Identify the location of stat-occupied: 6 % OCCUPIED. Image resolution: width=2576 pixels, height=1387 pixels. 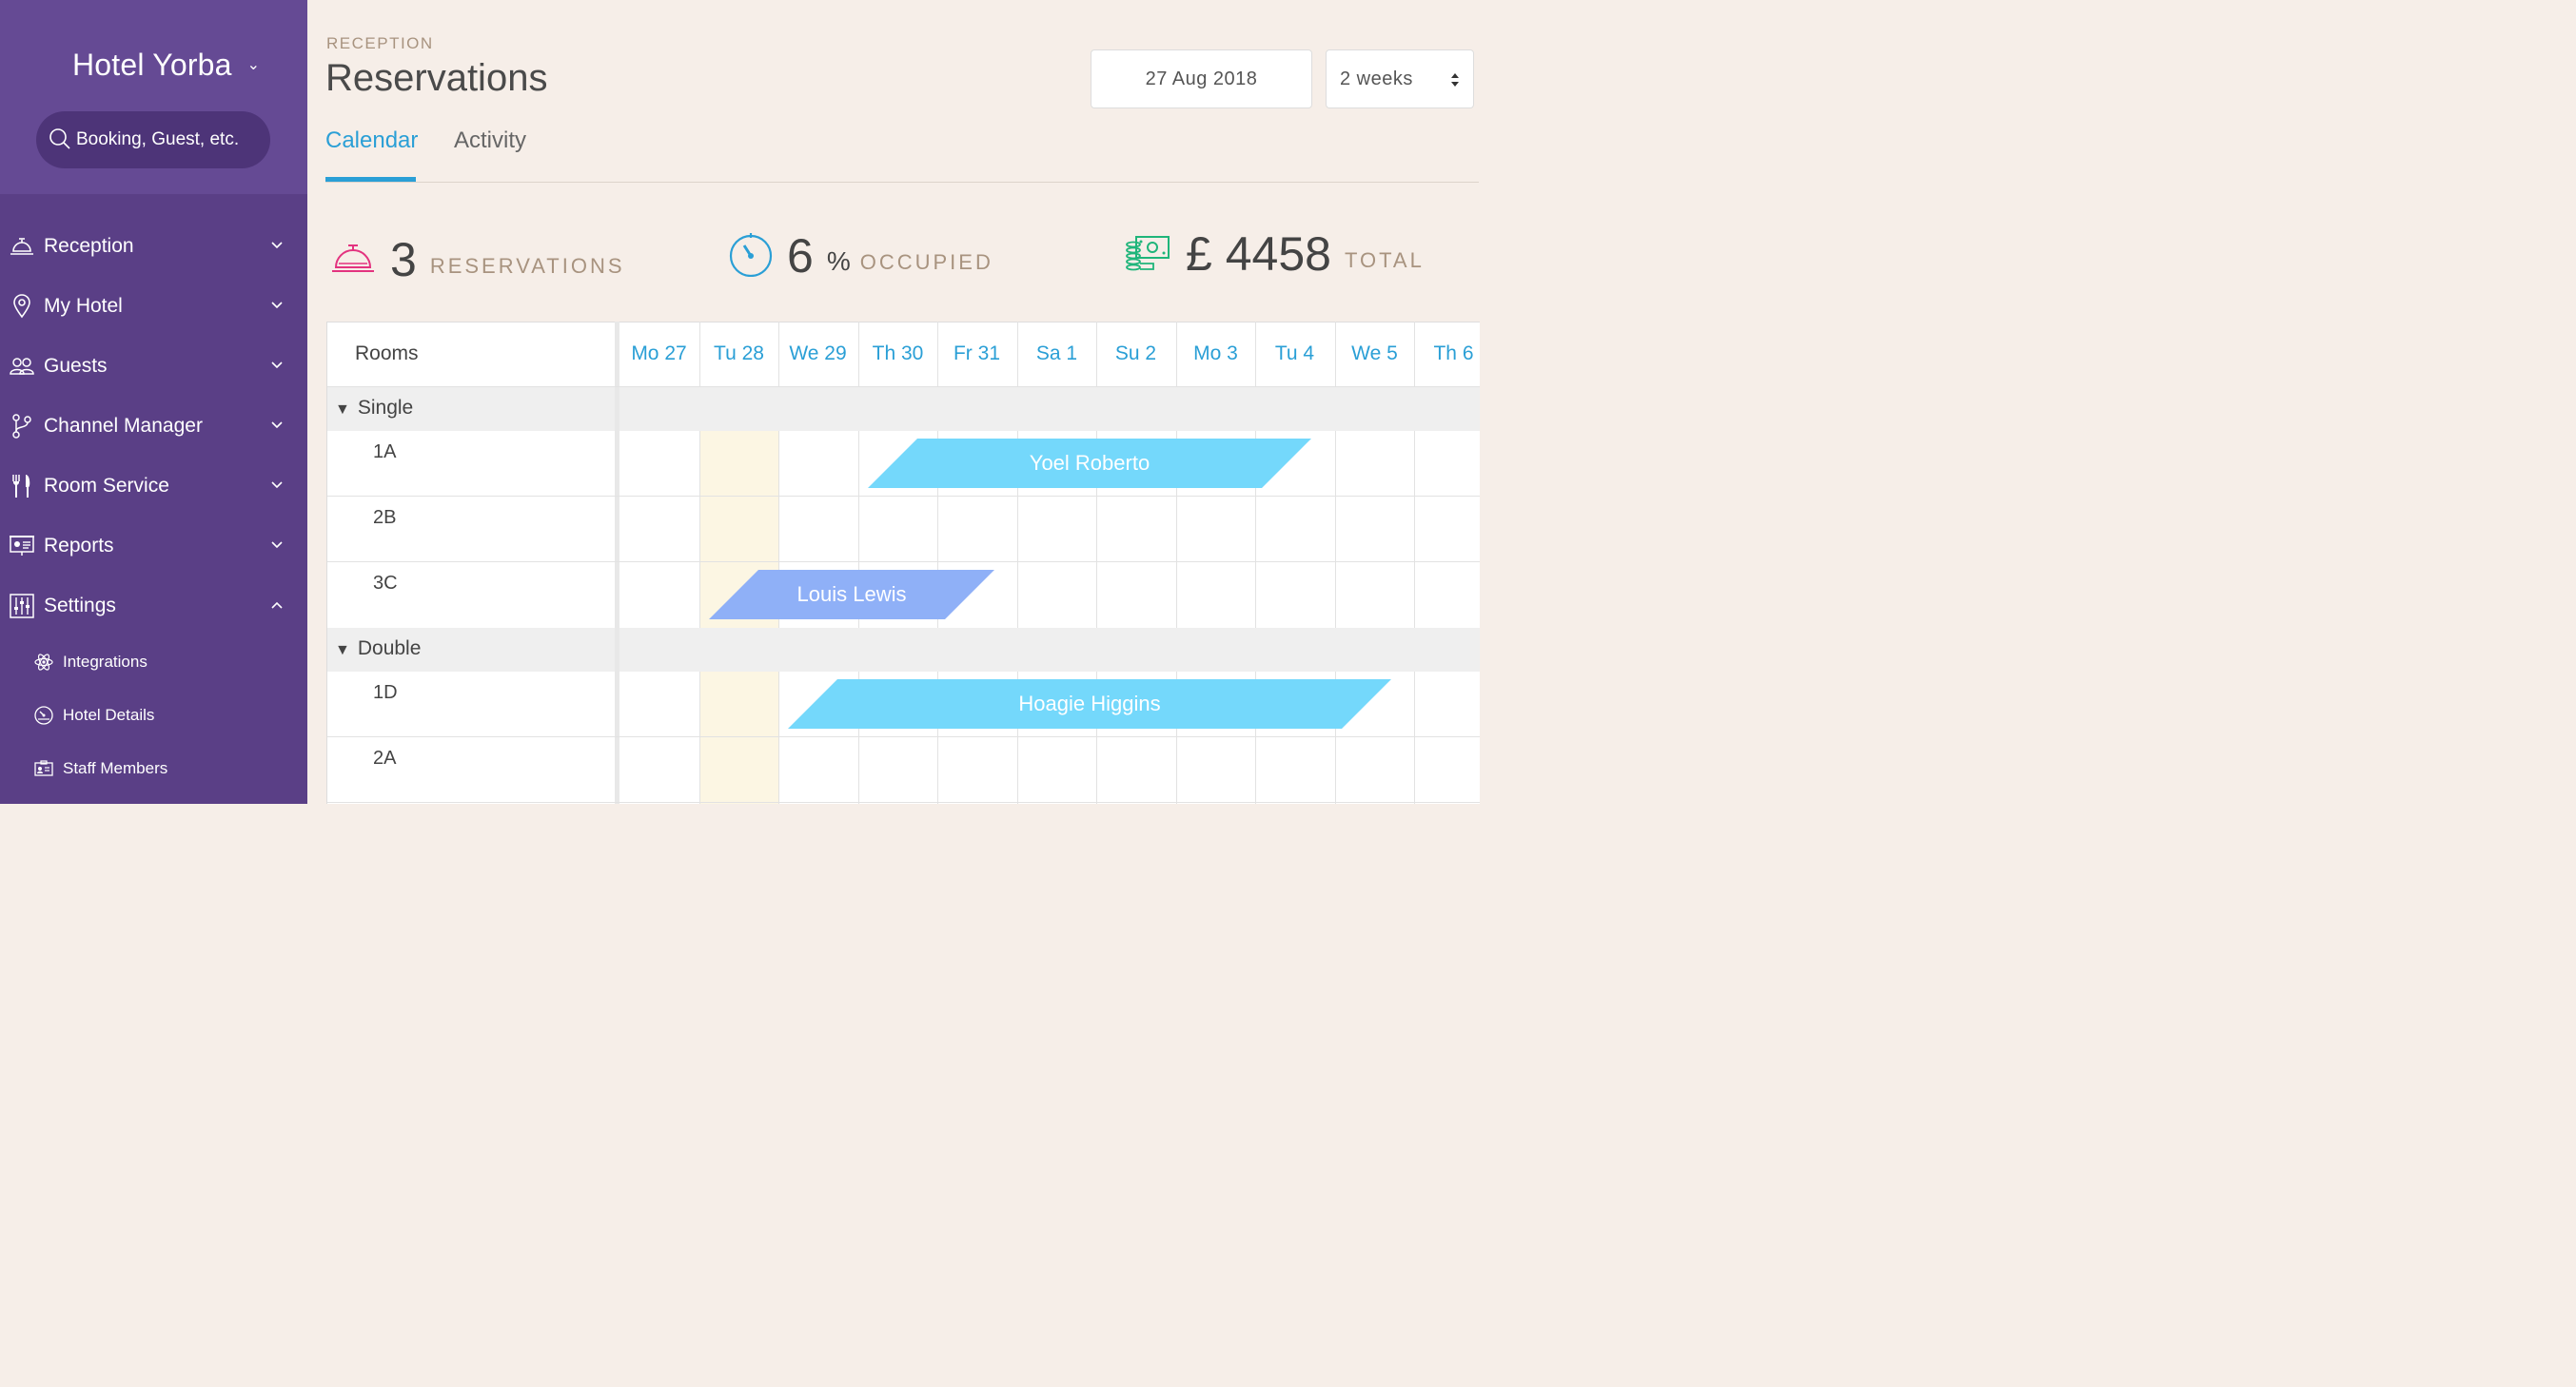
(860, 255).